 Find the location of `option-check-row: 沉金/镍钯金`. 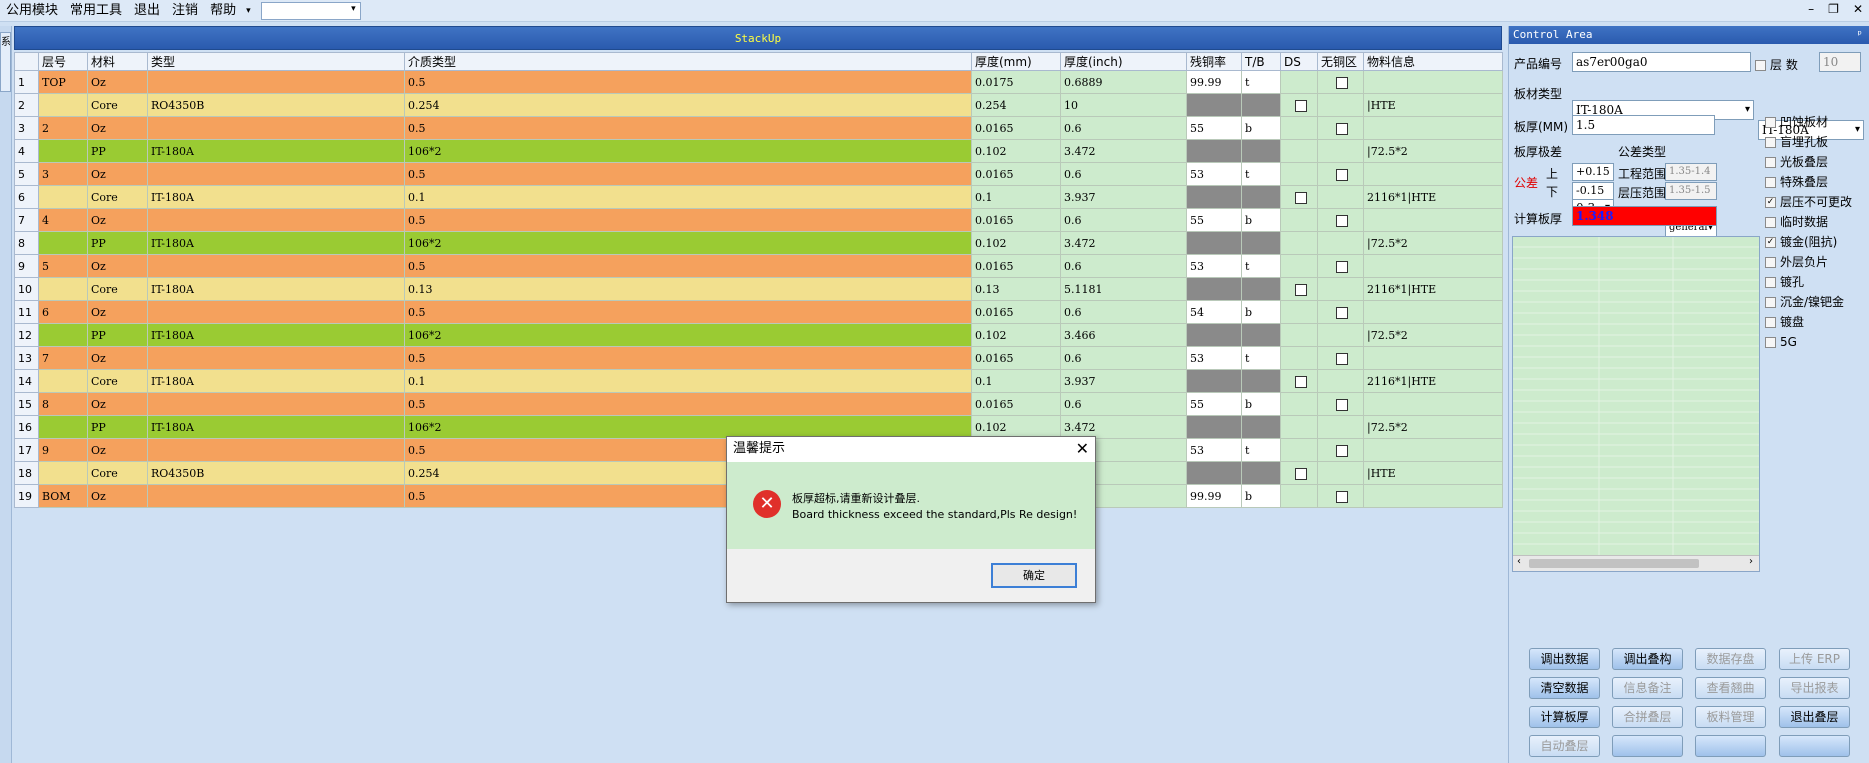

option-check-row: 沉金/镍钯金 is located at coordinates (1817, 302).